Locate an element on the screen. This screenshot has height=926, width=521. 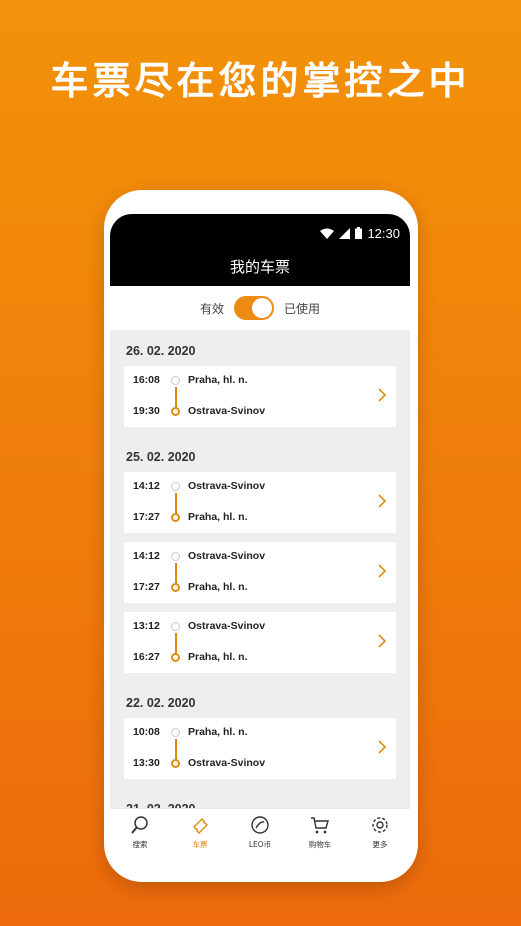
date-header: 25. 02. 2020 is located at coordinates (161, 457).